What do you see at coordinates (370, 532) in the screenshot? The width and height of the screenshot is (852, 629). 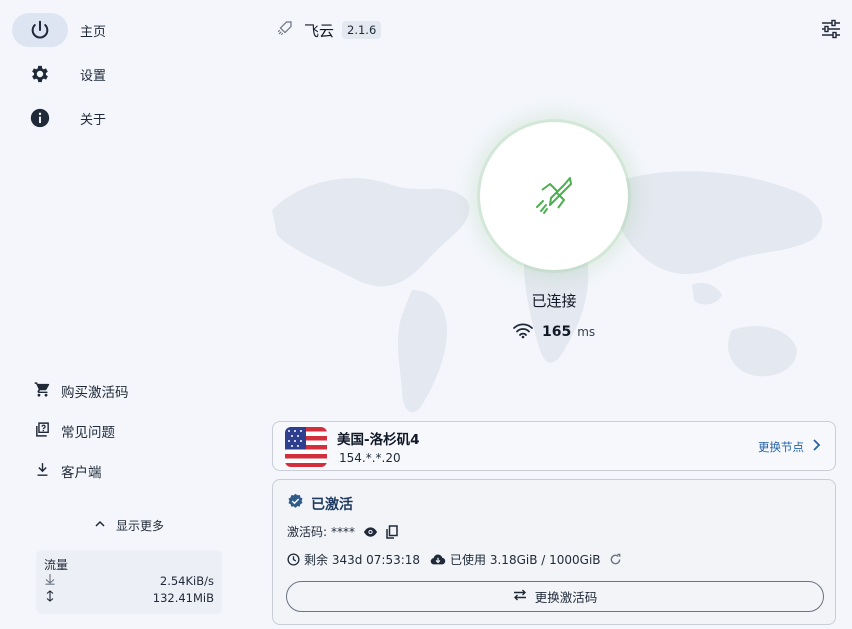 I see `eye-icon` at bounding box center [370, 532].